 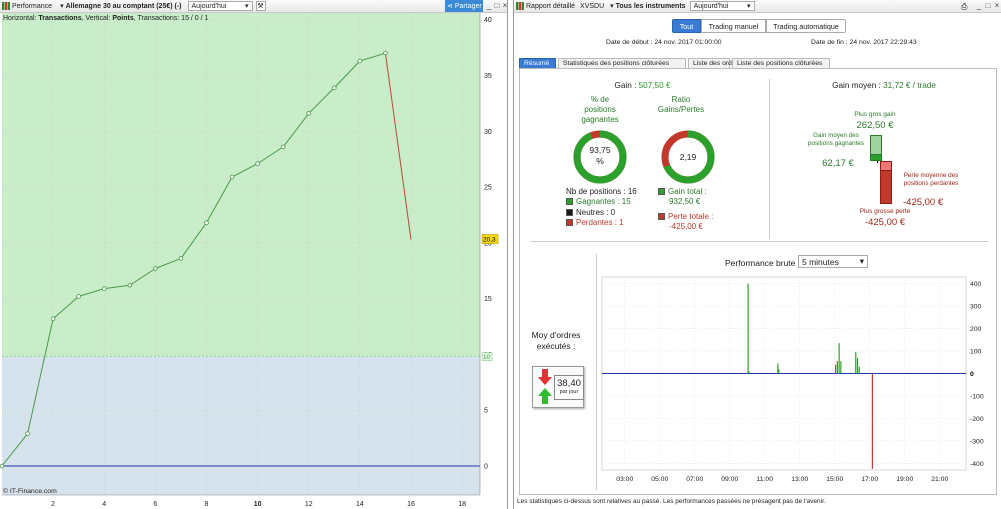 I want to click on perte-total-row: Perte totale :, so click(x=685, y=217).